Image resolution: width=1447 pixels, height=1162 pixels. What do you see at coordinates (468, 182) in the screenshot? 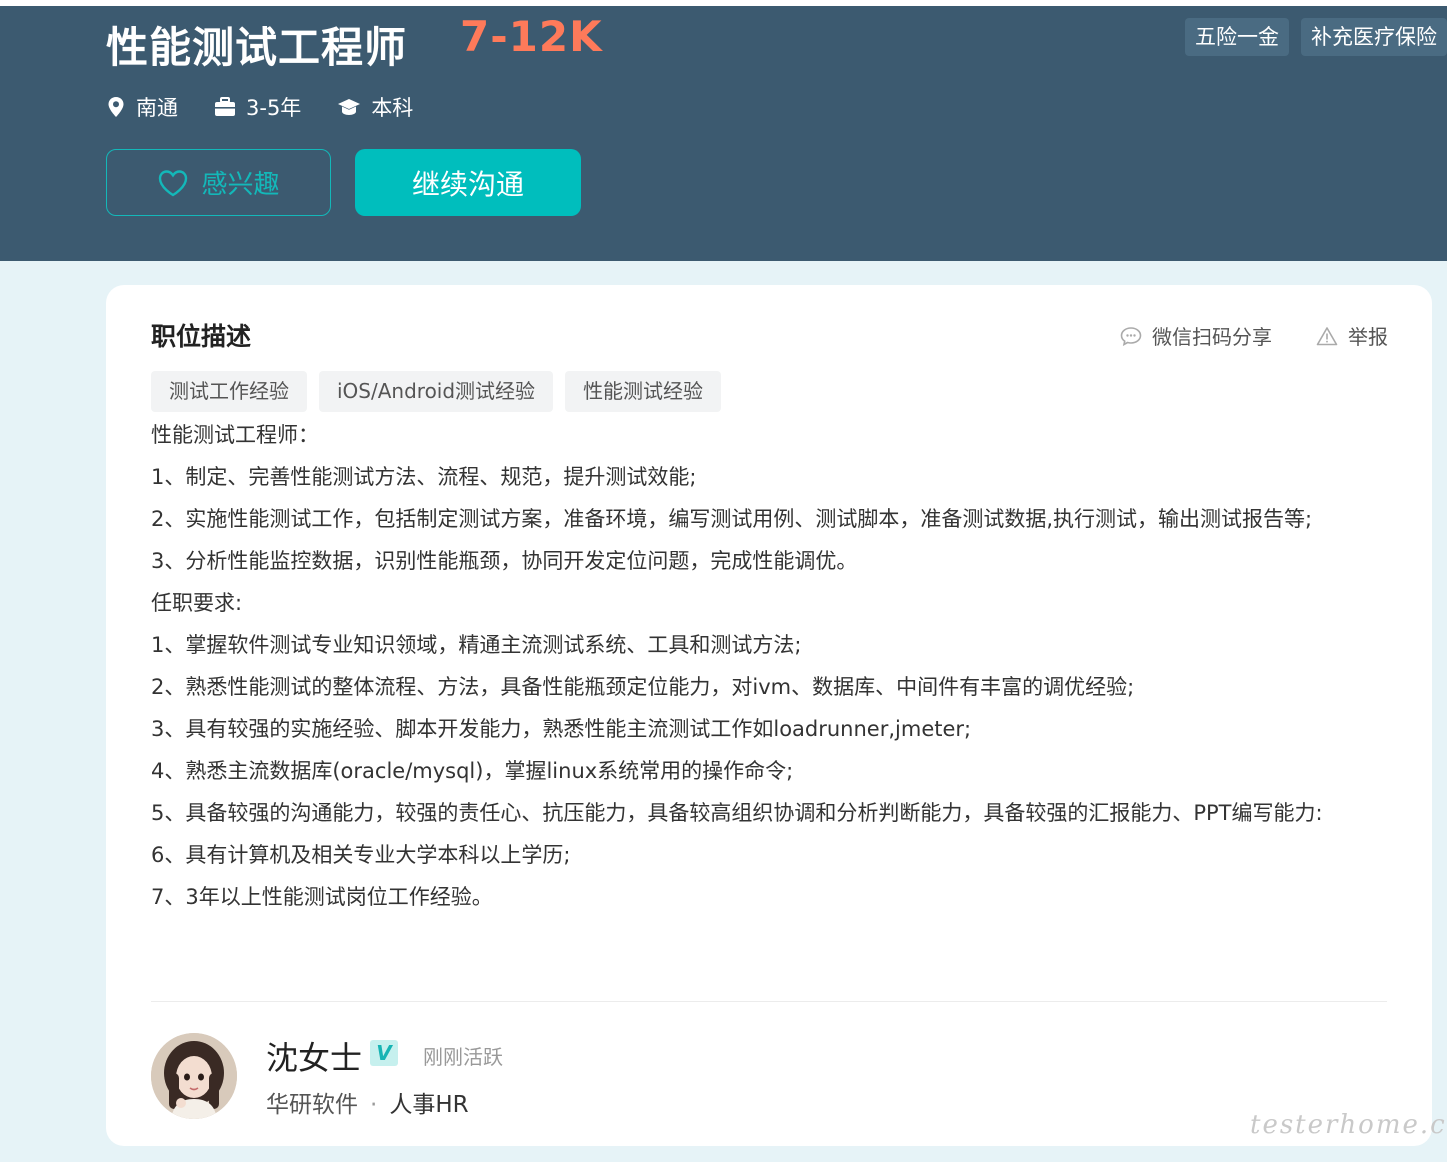
I see `continue-chat-button: 继续沟通` at bounding box center [468, 182].